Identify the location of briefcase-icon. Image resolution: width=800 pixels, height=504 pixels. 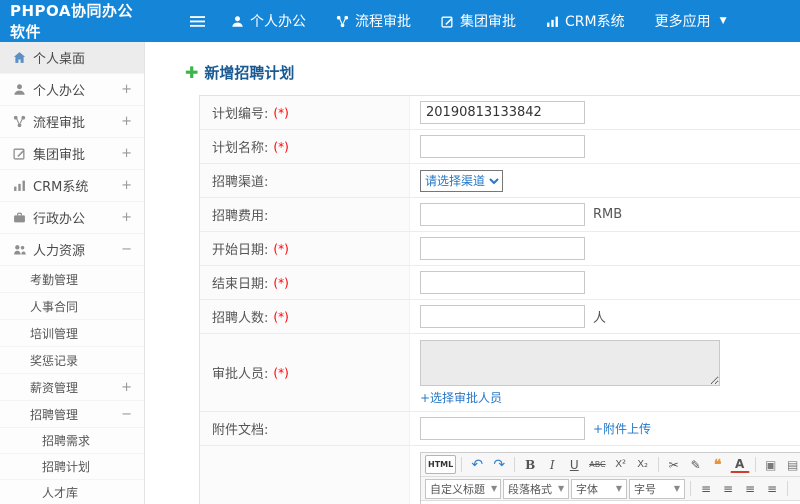
(19, 217).